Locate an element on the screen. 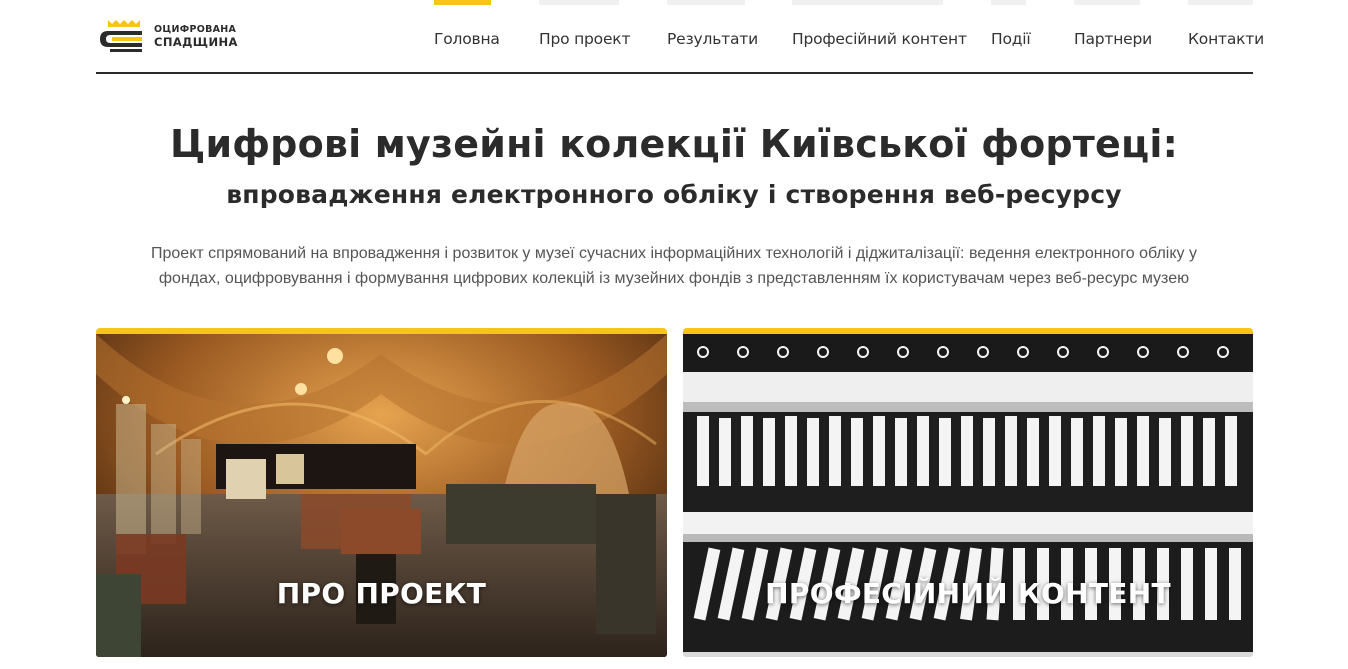 This screenshot has height=669, width=1348. nav-item-events: Події is located at coordinates (1011, 37).